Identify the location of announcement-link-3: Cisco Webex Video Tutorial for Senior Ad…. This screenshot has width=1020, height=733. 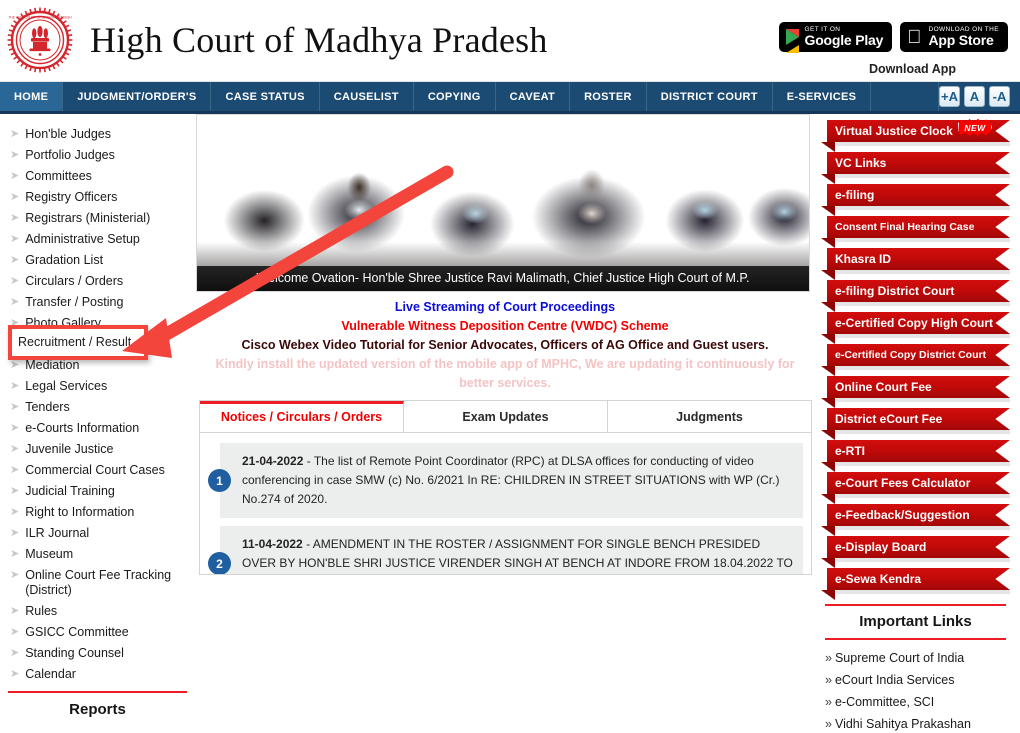
(505, 345).